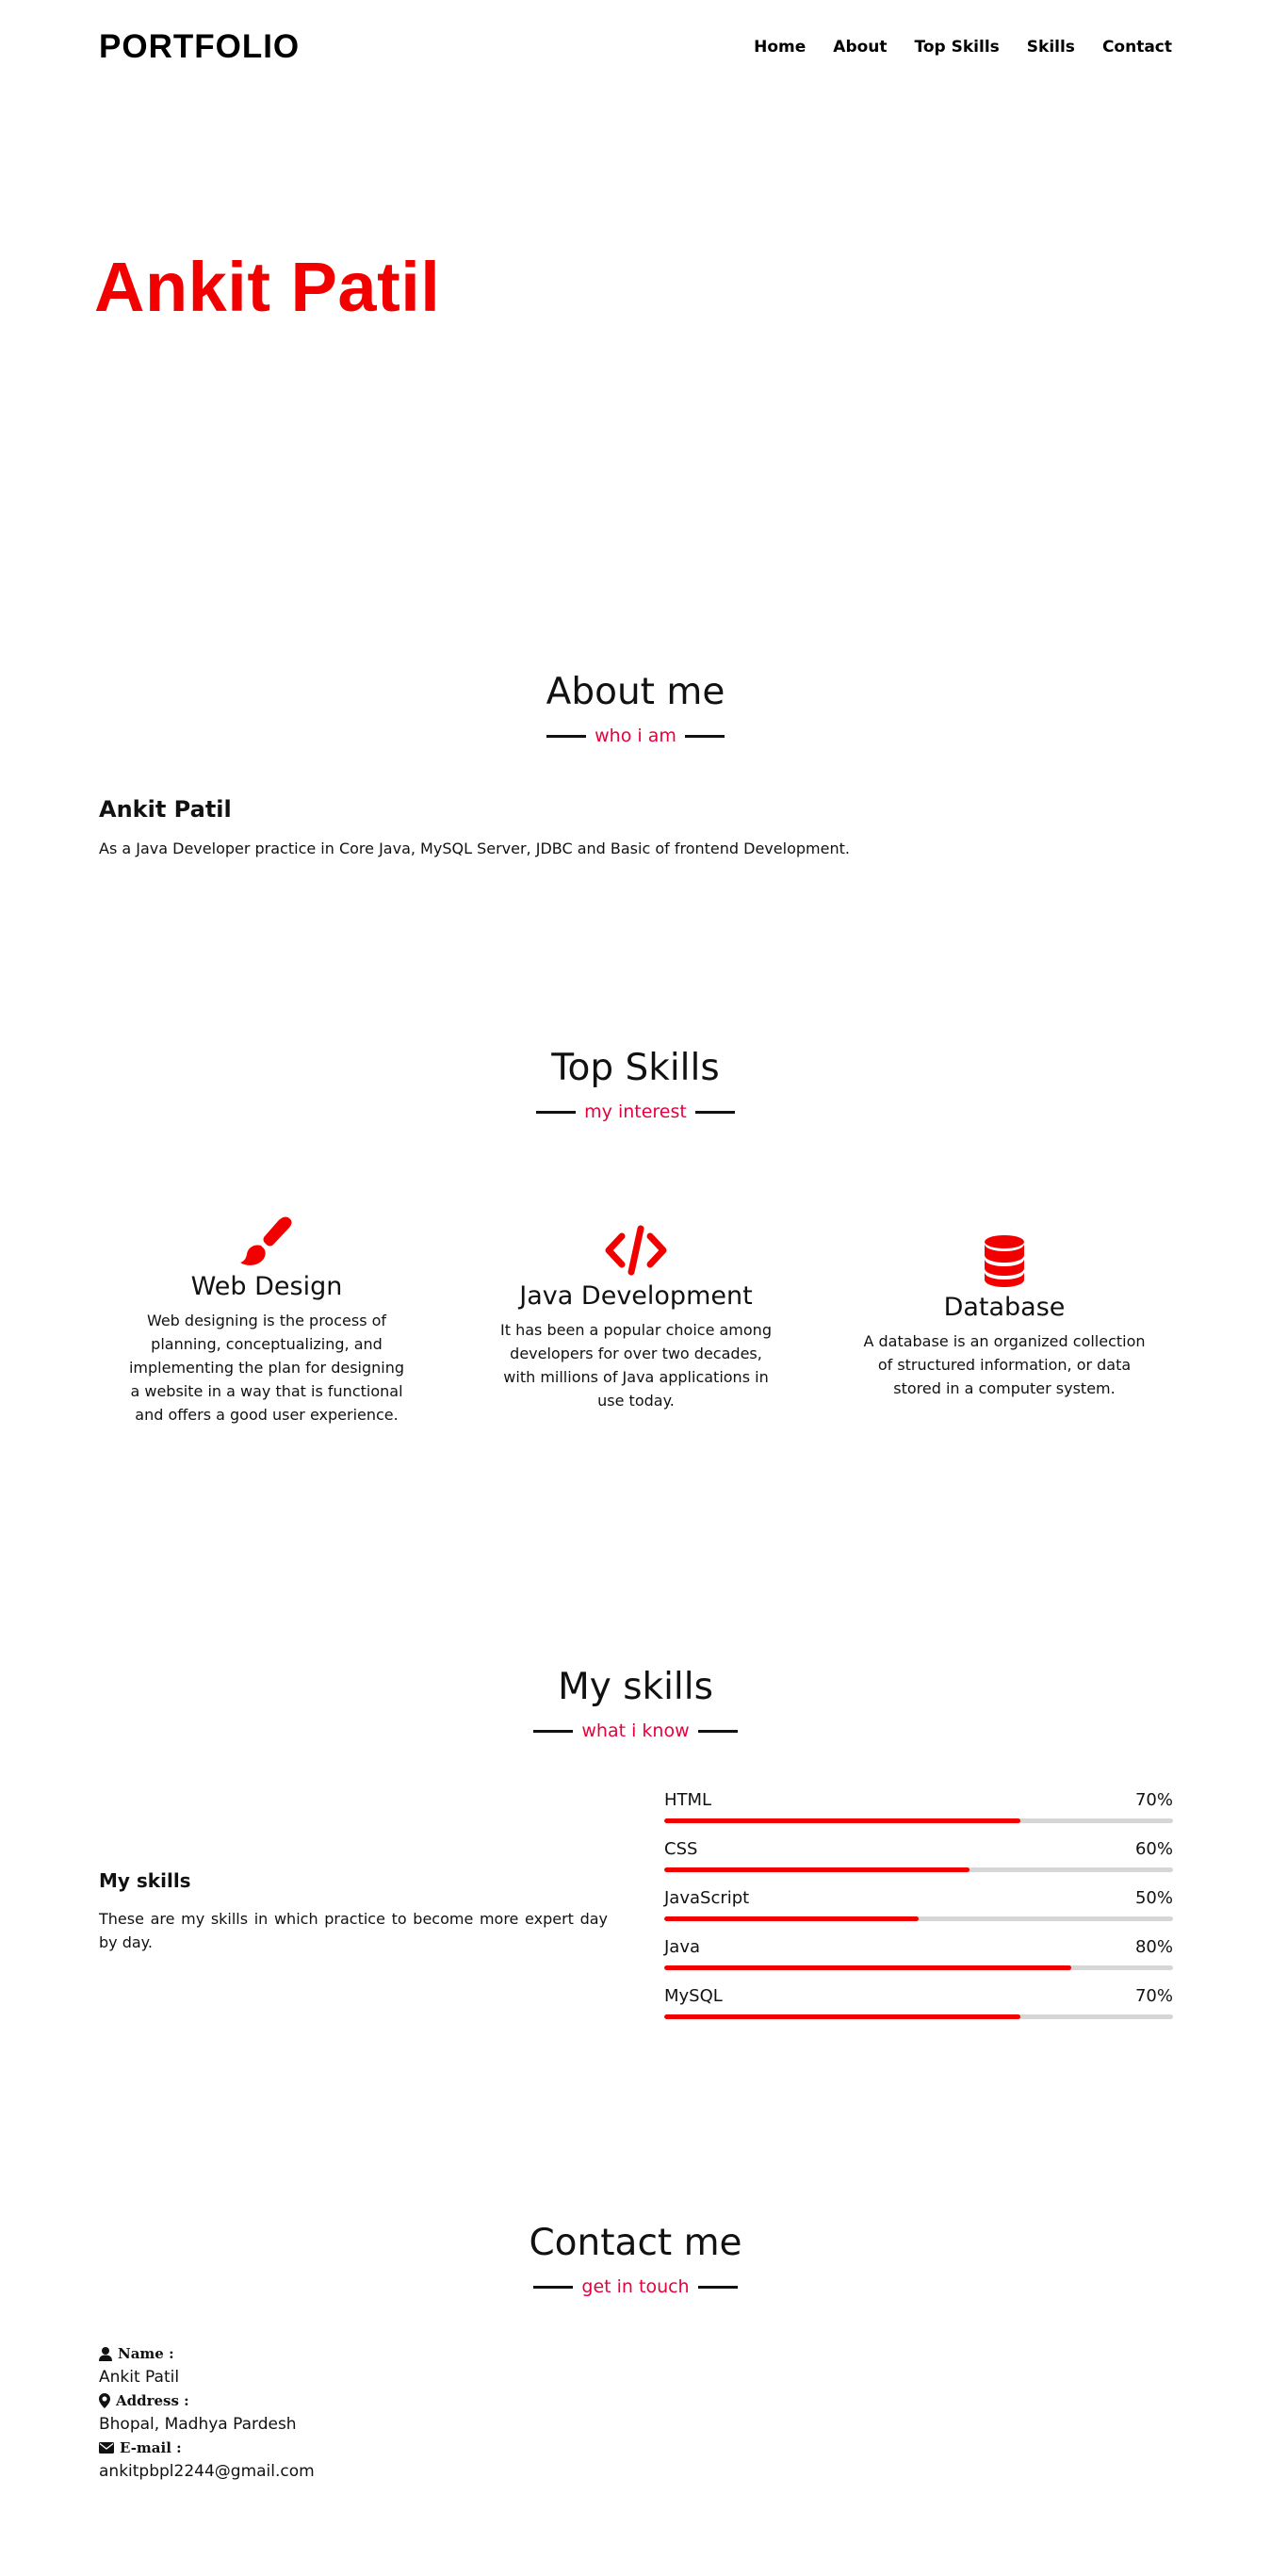 The height and width of the screenshot is (2576, 1271). What do you see at coordinates (635, 1068) in the screenshot?
I see `top-skills-section-title: Top Skills` at bounding box center [635, 1068].